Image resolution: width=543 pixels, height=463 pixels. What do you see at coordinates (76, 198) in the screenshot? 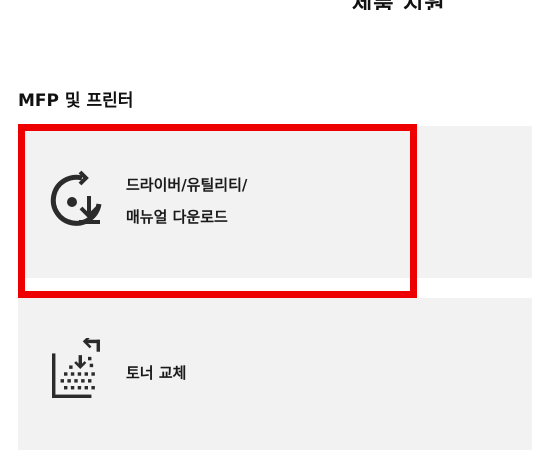
I see `download-refresh-icon` at bounding box center [76, 198].